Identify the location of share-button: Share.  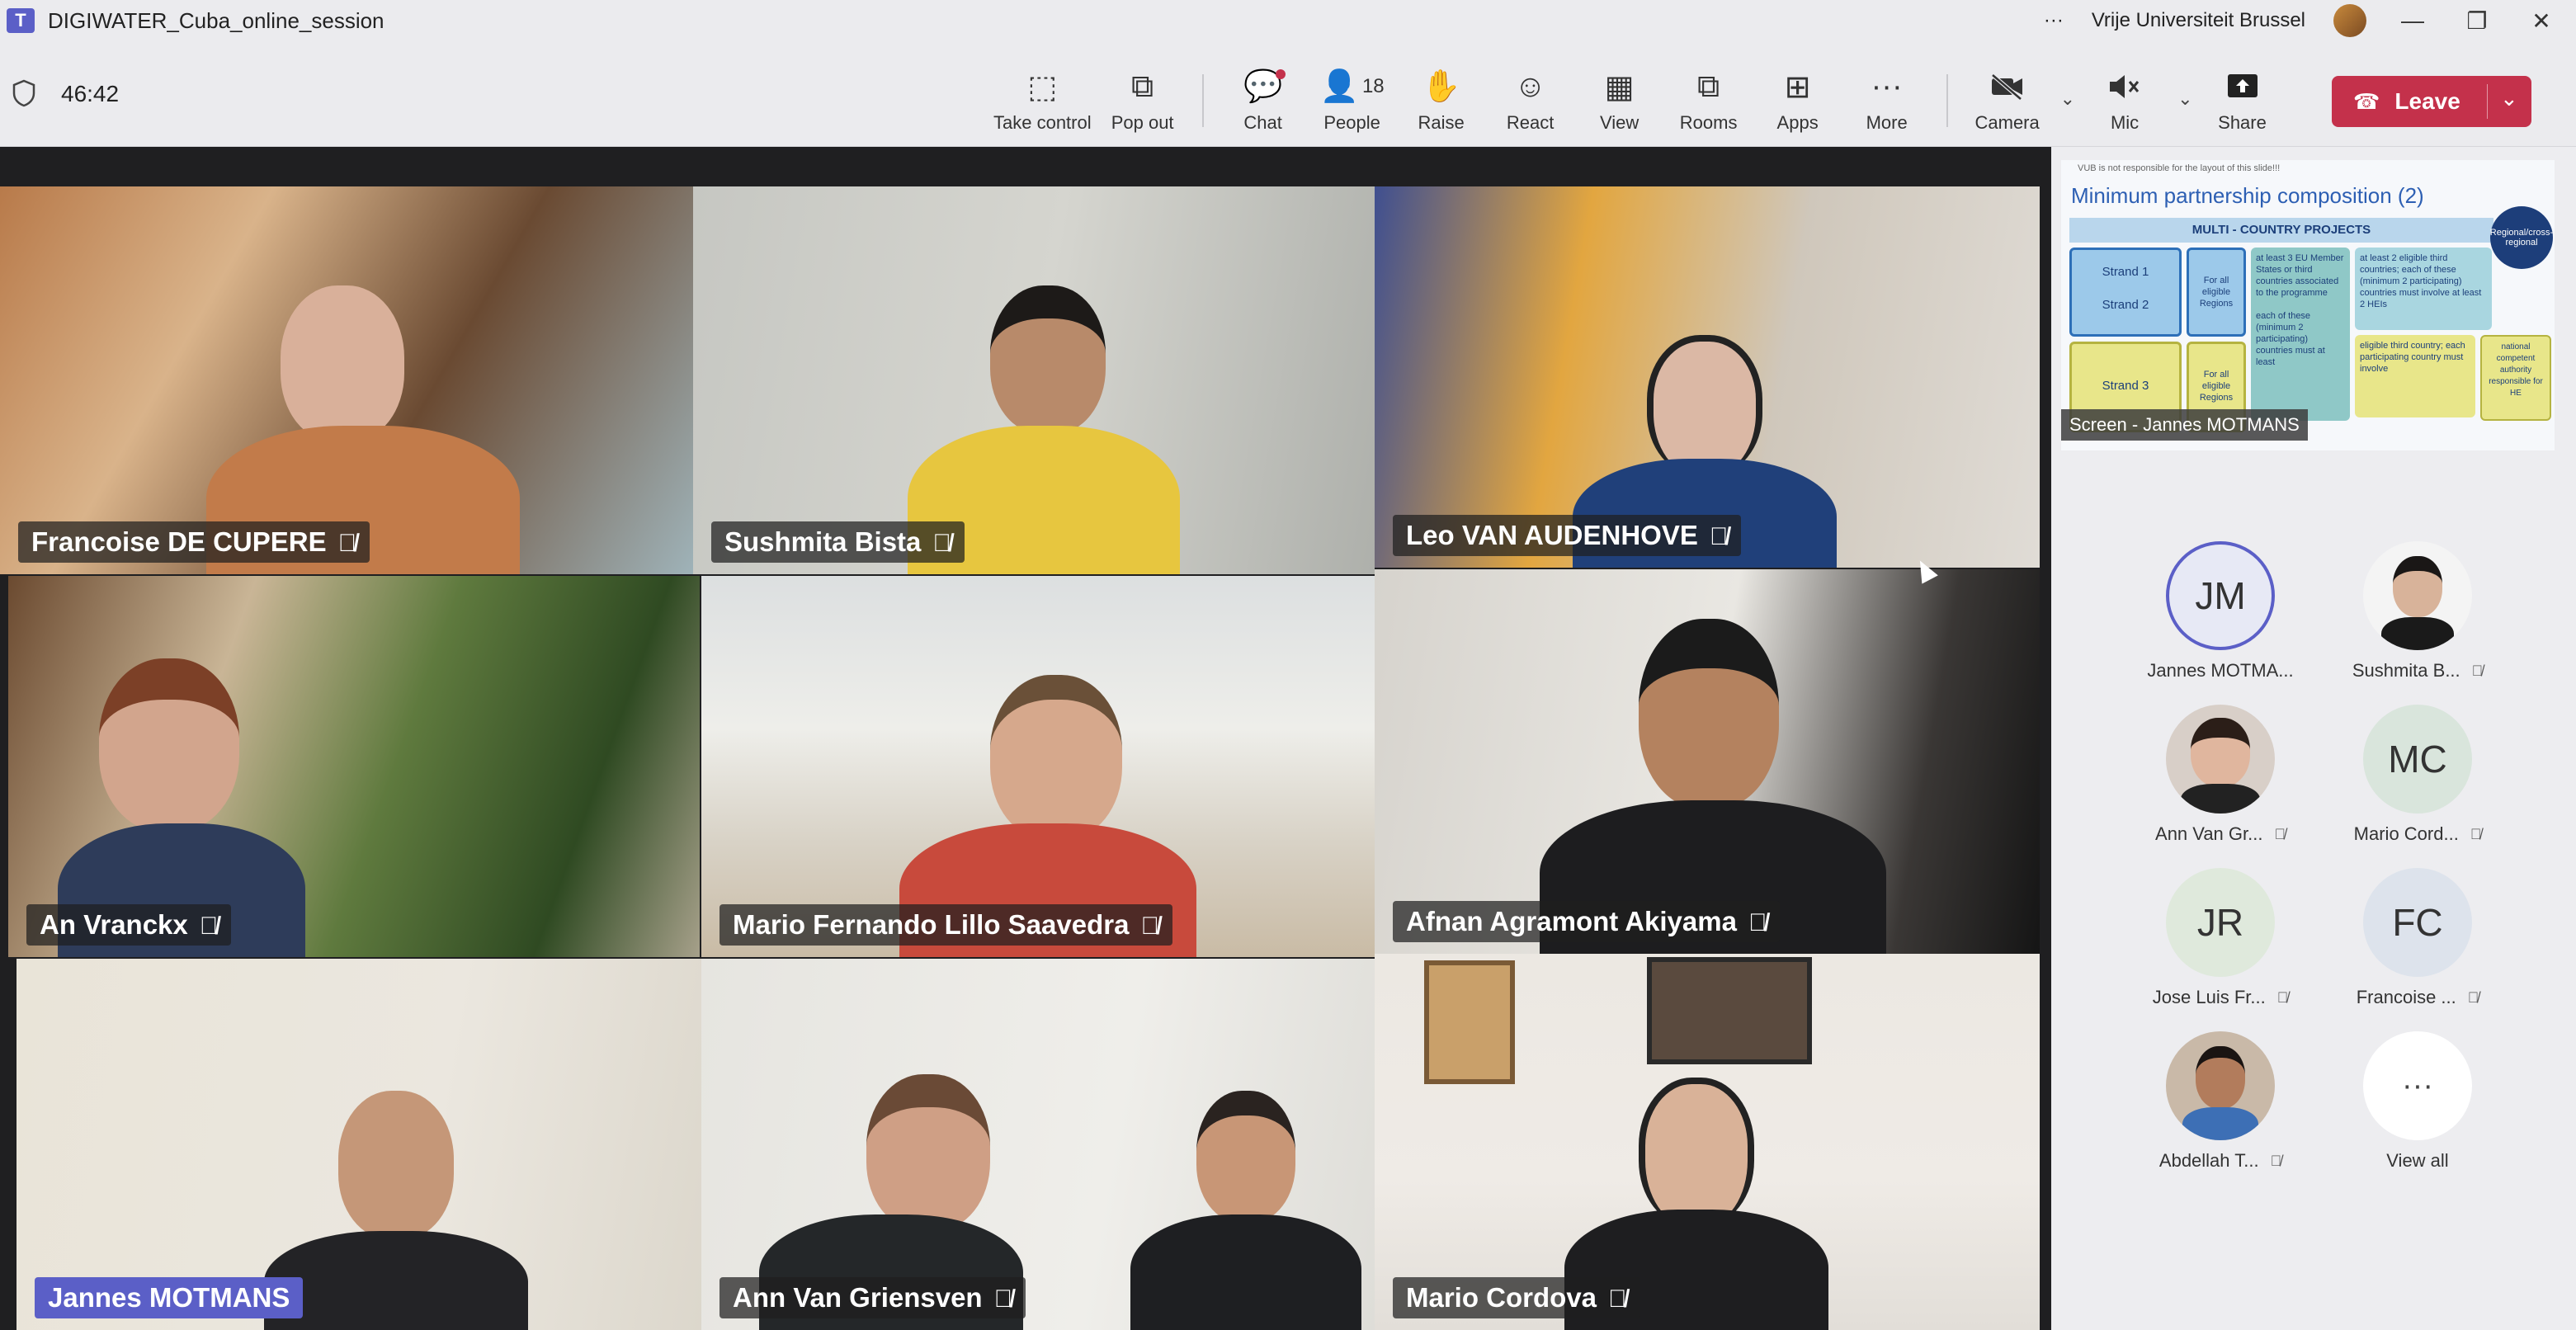
(2242, 103).